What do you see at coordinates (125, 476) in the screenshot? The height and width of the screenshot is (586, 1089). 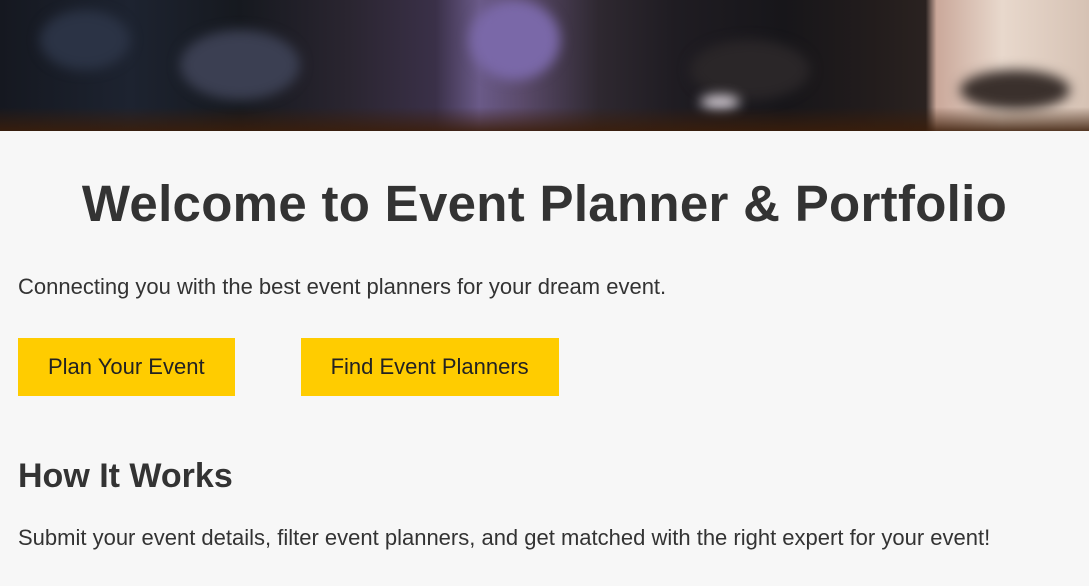 I see `how-it-works-heading: How It Works` at bounding box center [125, 476].